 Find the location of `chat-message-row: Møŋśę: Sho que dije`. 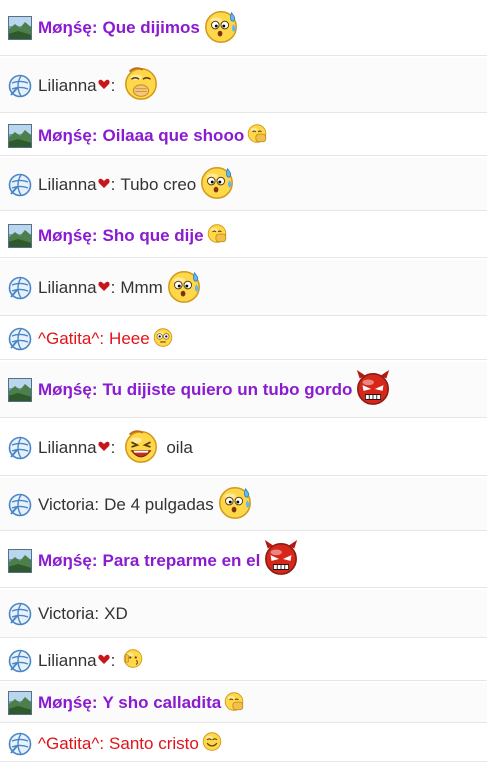

chat-message-row: Møŋśę: Sho que dije is located at coordinates (243, 235).